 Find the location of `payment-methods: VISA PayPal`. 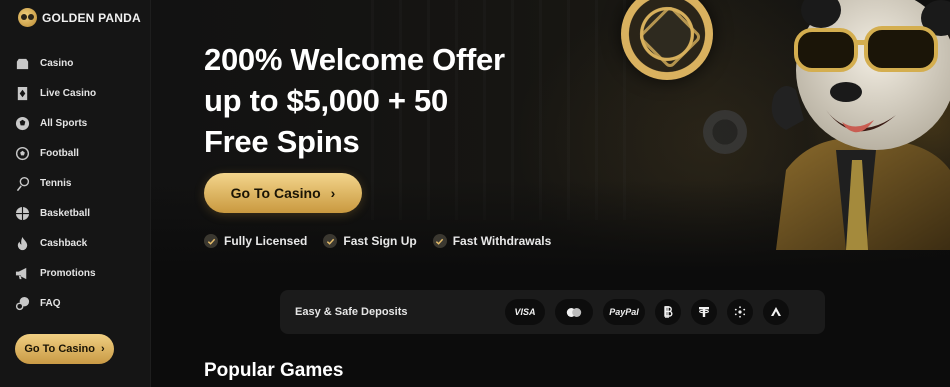

payment-methods: VISA PayPal is located at coordinates (647, 312).